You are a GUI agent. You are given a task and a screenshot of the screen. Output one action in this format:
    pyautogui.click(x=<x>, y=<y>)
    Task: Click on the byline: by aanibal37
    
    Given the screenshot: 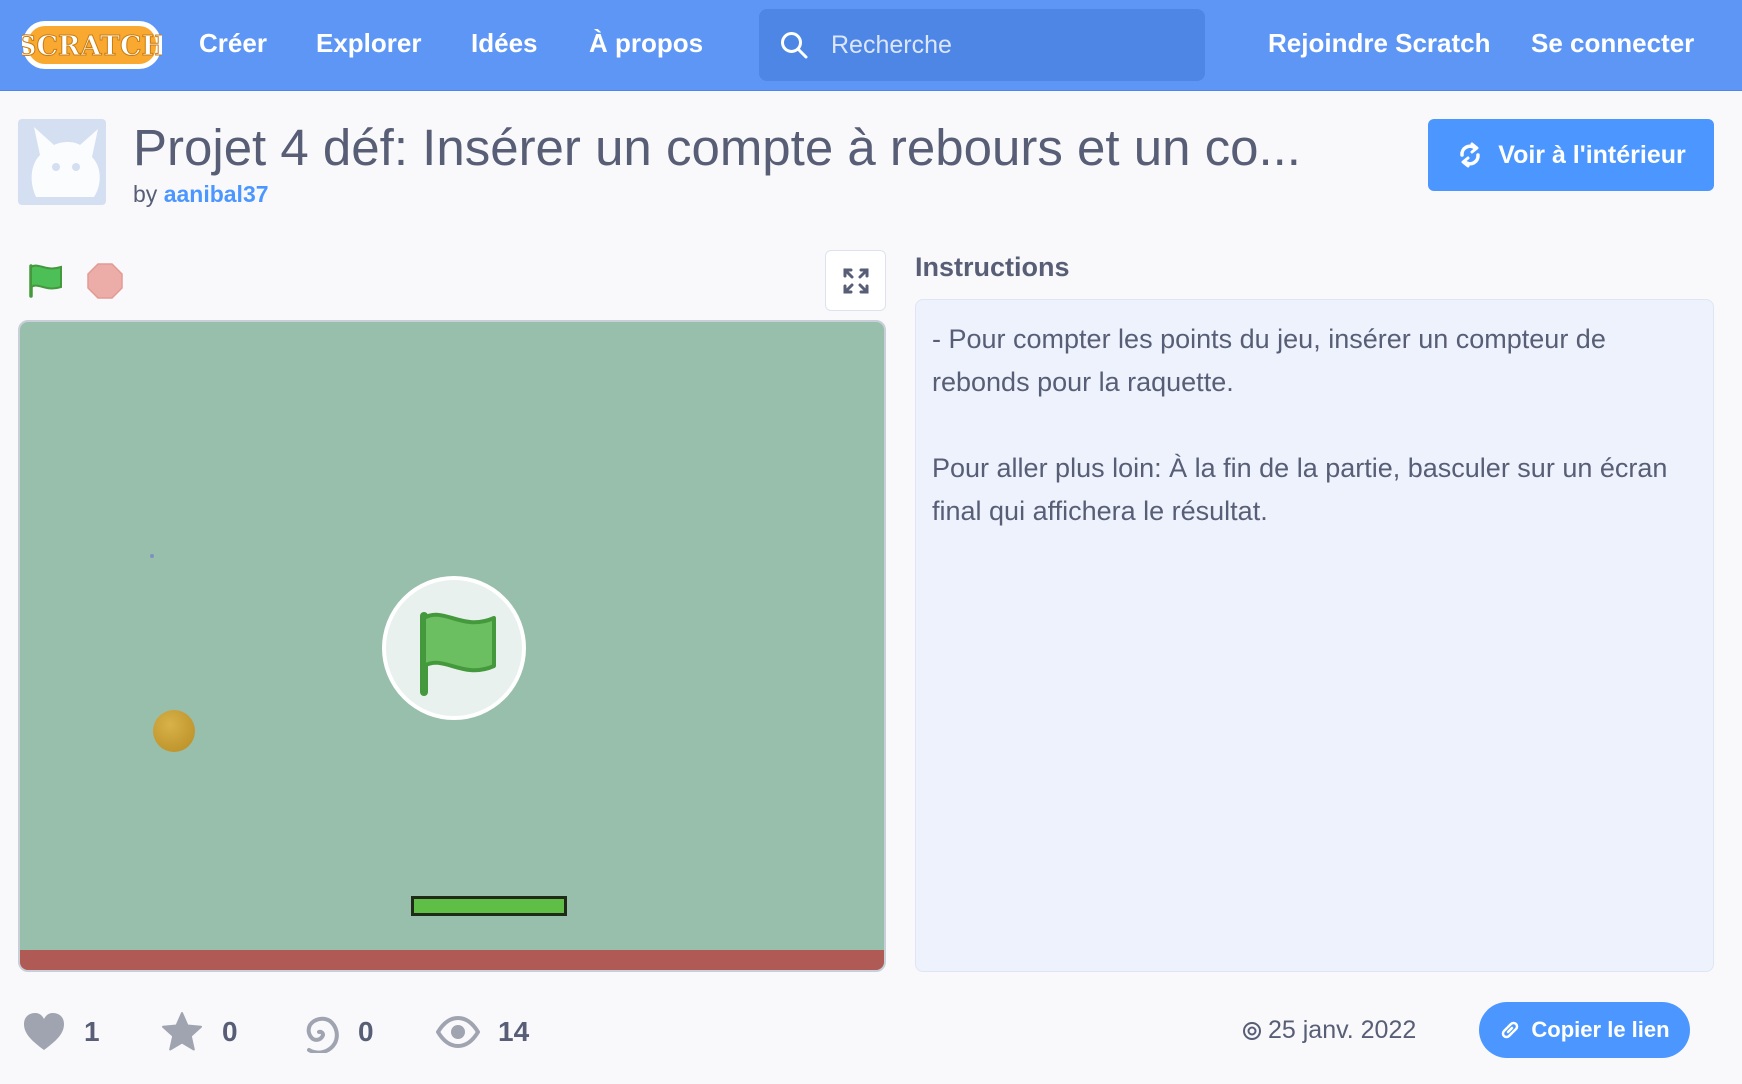 What is the action you would take?
    pyautogui.click(x=201, y=194)
    